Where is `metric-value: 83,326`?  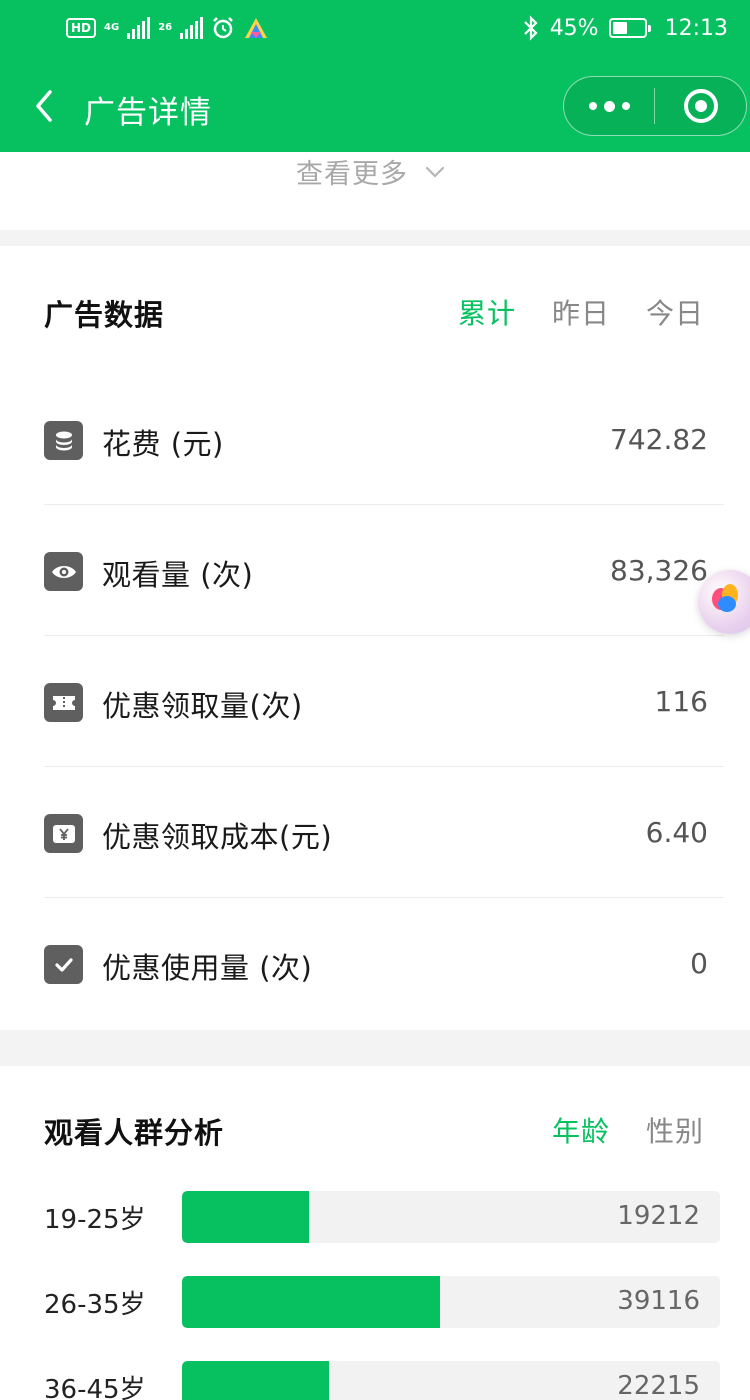
metric-value: 83,326 is located at coordinates (659, 570).